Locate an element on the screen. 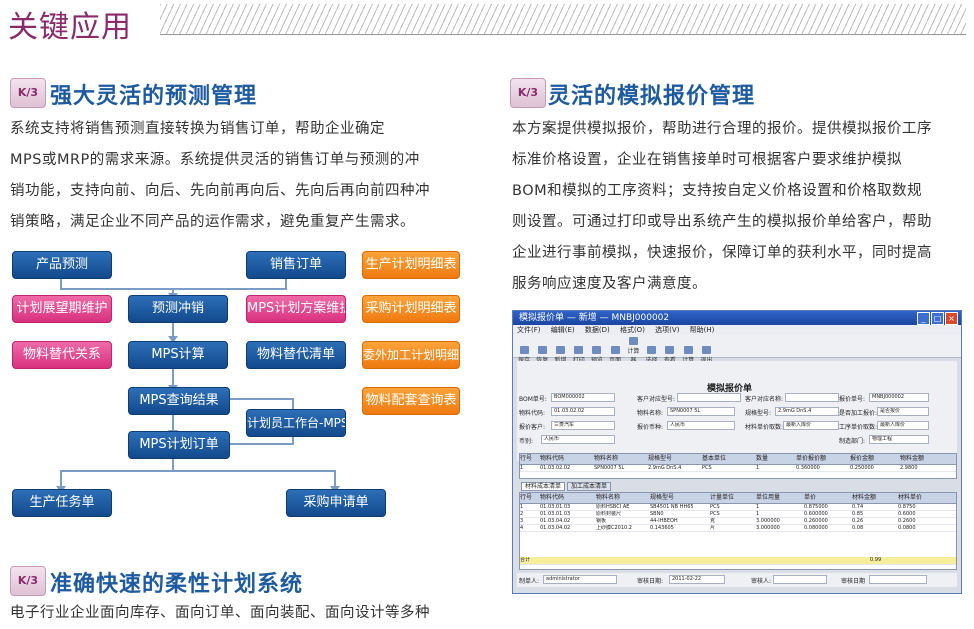  flow-node-sales-order: 销售订单 is located at coordinates (296, 265).